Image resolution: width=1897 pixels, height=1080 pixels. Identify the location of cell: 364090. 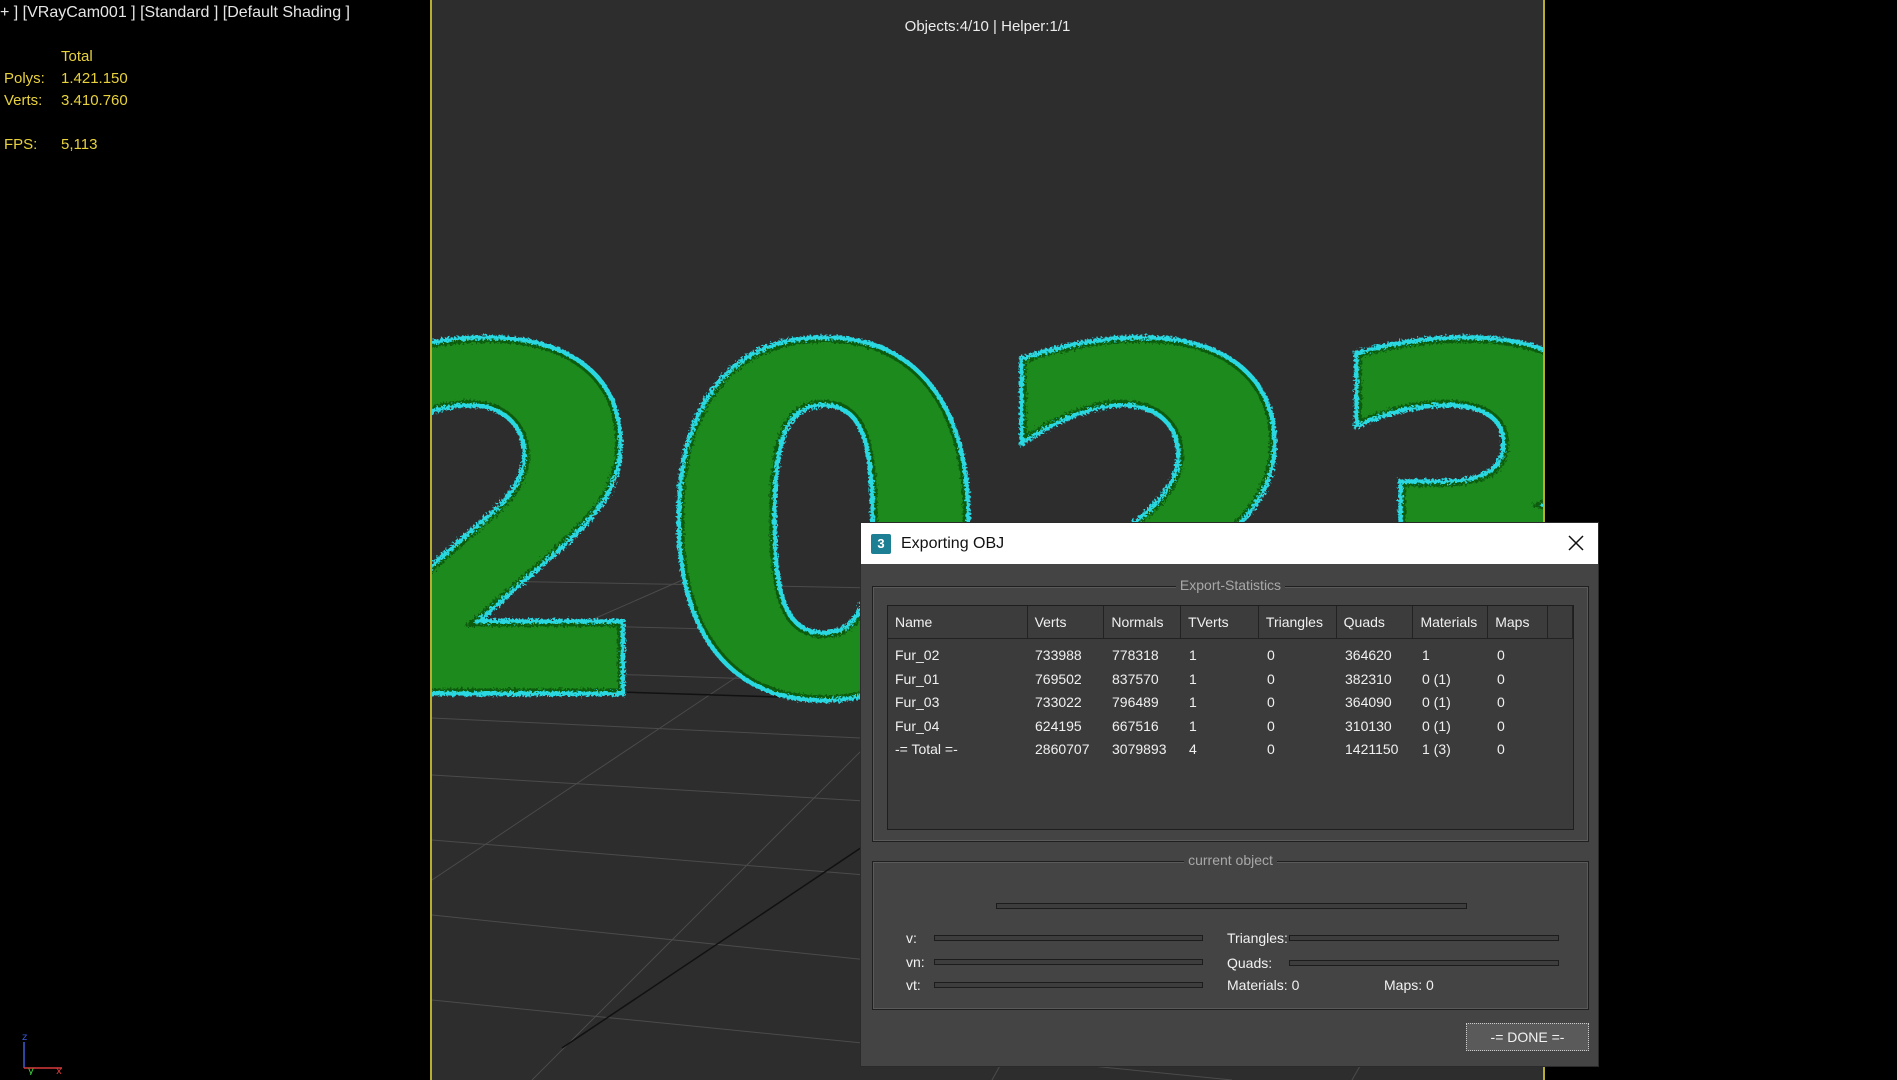
(1368, 702).